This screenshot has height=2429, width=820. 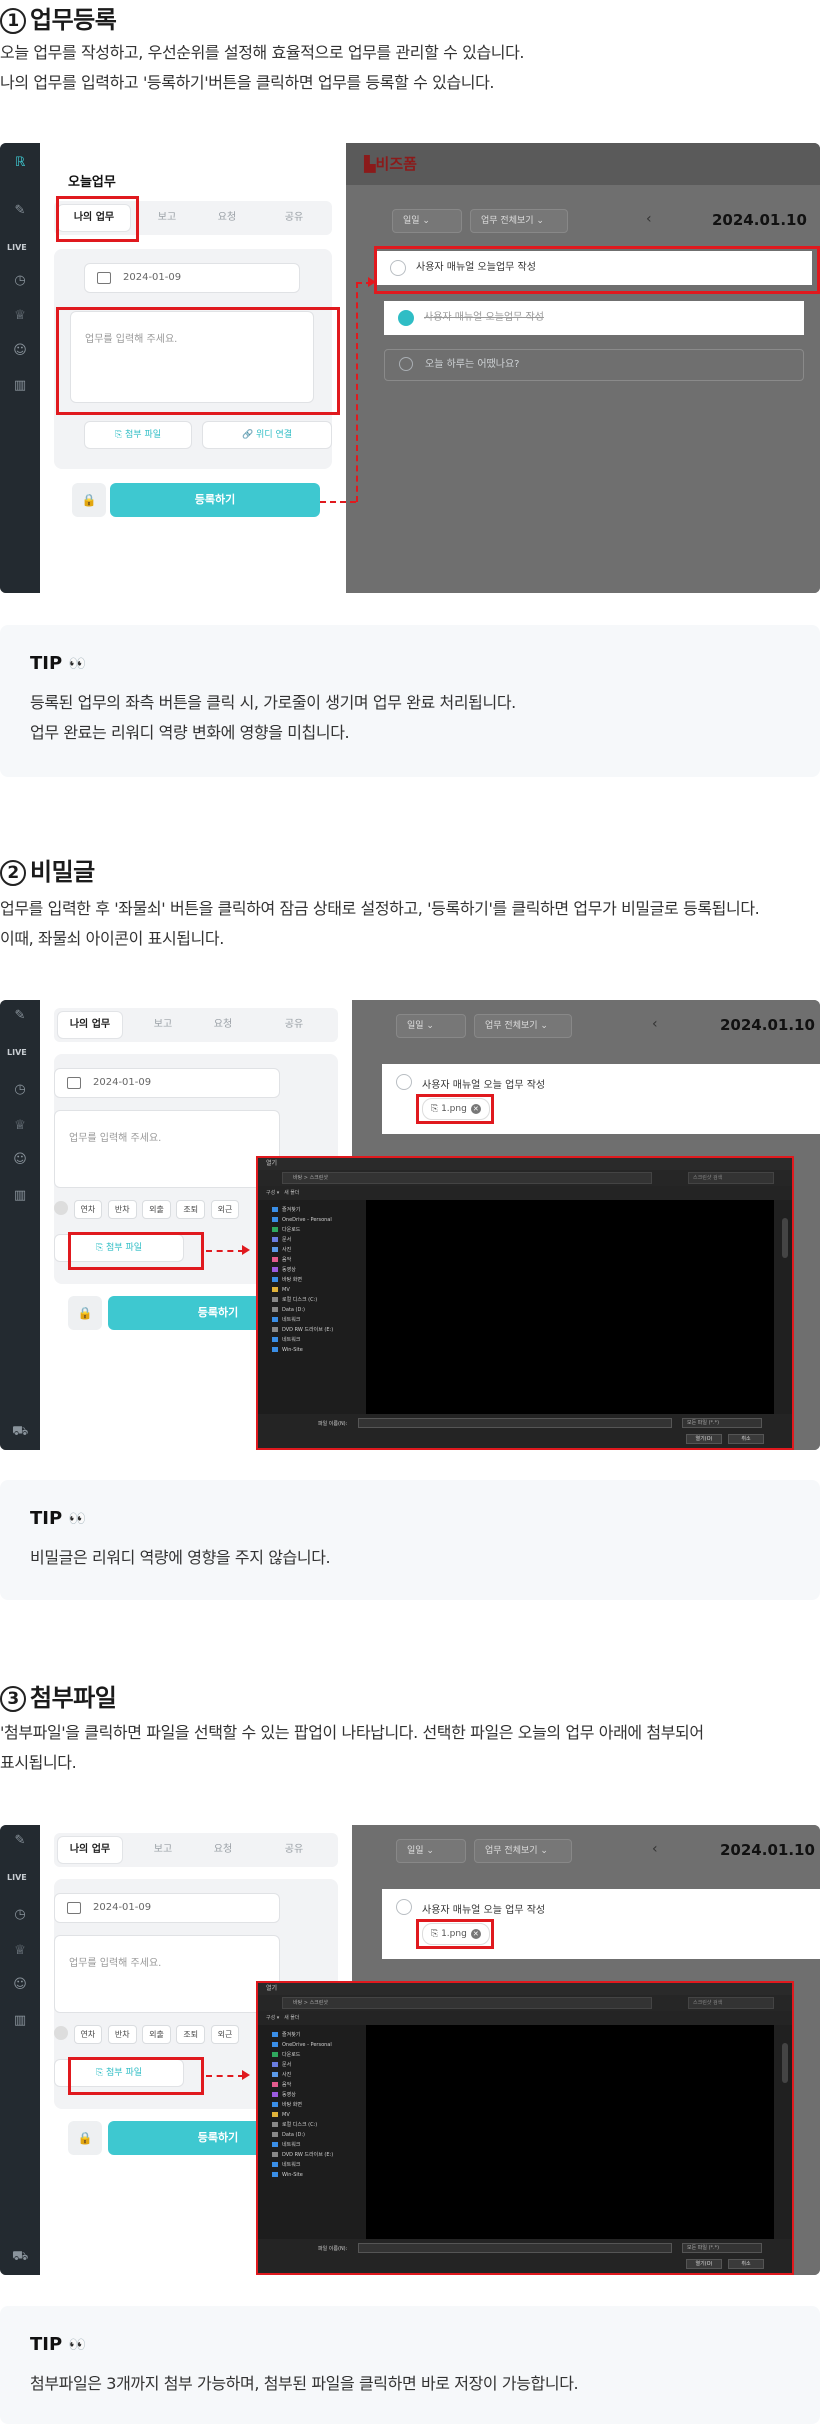 I want to click on view-dropdown: 업무 전체보기 ⌄, so click(x=523, y=1026).